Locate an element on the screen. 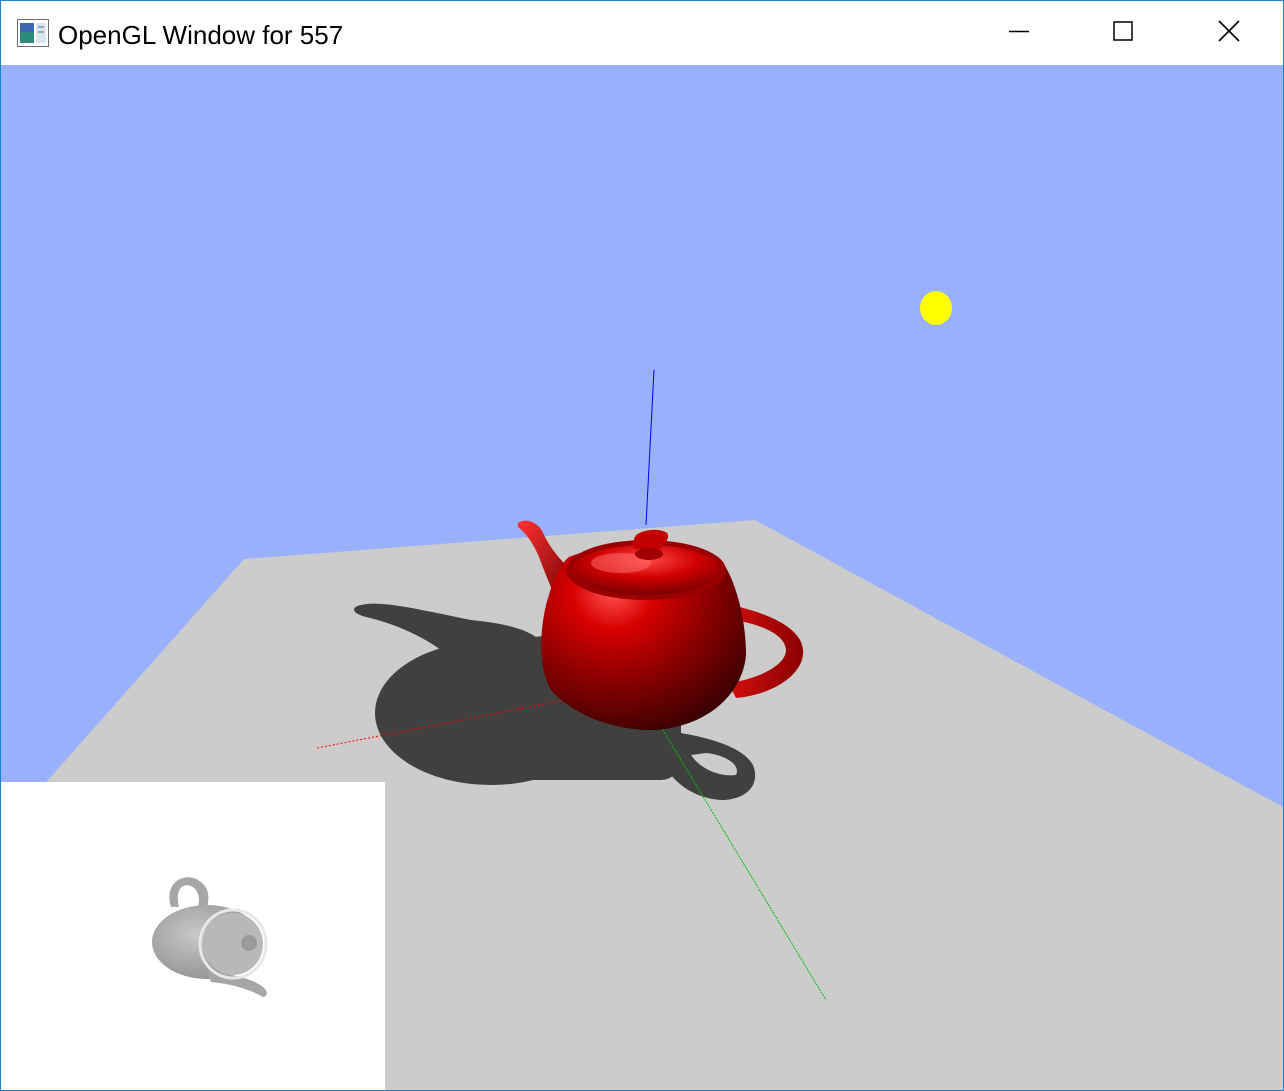 This screenshot has height=1091, width=1284. minimize-button is located at coordinates (1019, 33).